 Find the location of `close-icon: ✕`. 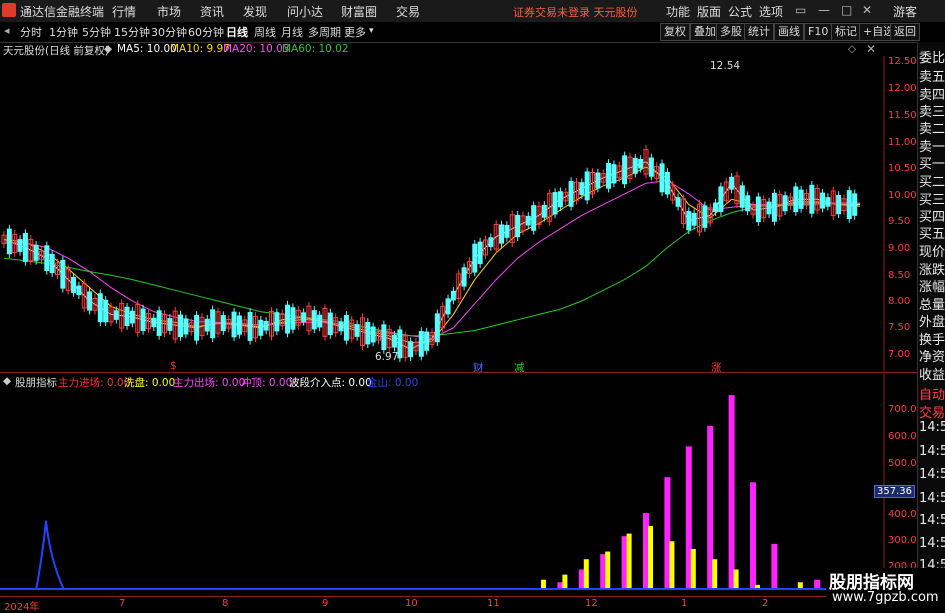

close-icon: ✕ is located at coordinates (867, 10).